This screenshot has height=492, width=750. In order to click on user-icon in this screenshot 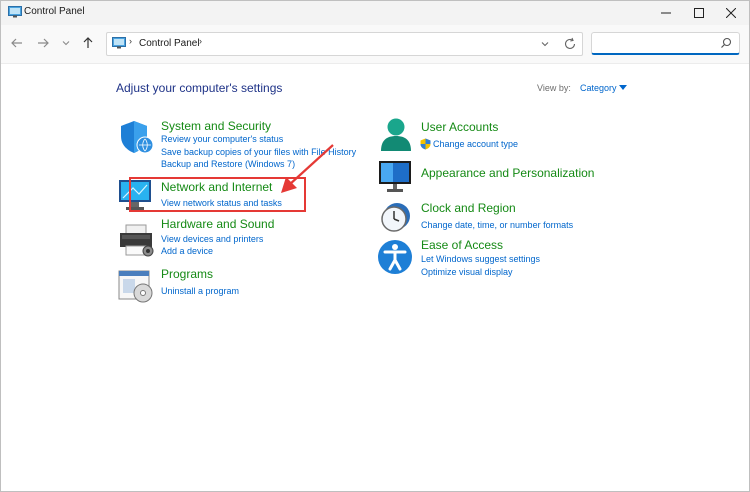, I will do `click(397, 135)`.